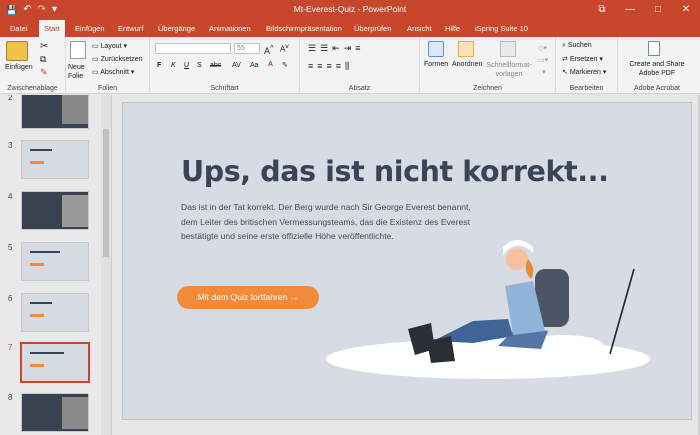  Describe the element at coordinates (254, 65) in the screenshot. I see `change-case-icon: Aa` at that location.